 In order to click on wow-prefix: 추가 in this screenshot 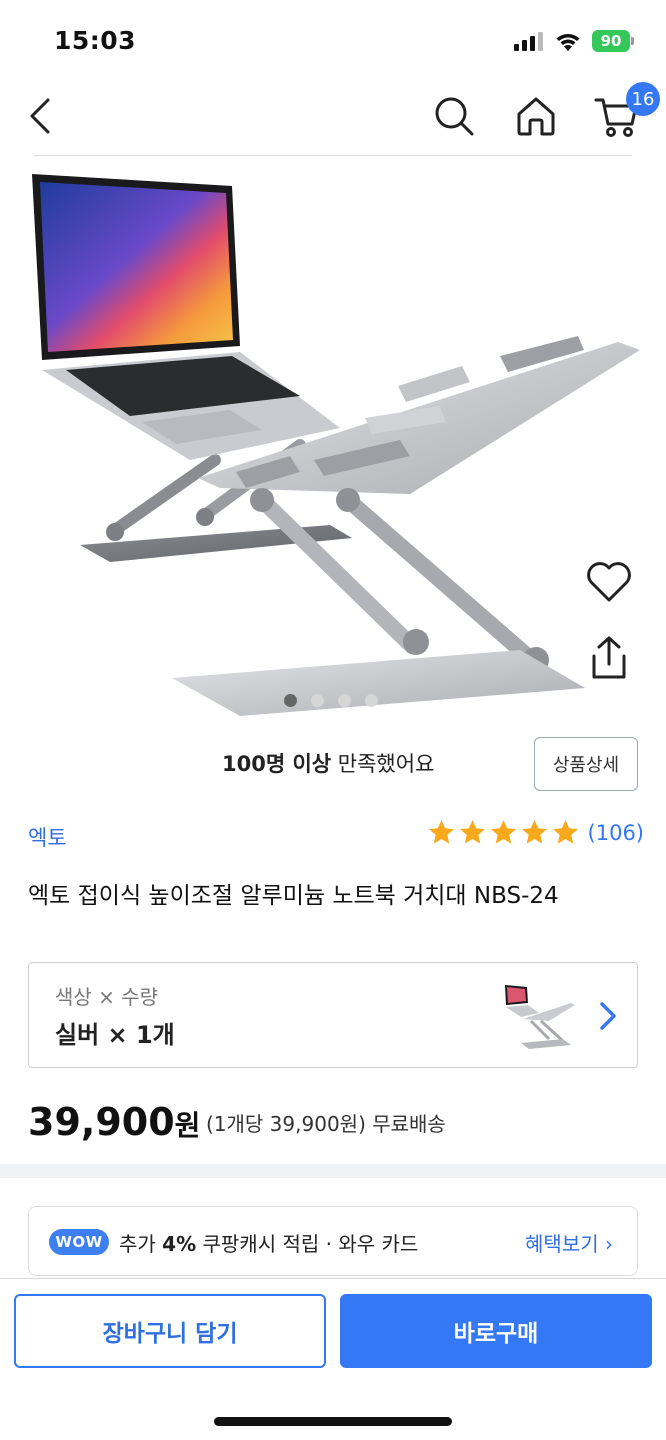, I will do `click(137, 1244)`.